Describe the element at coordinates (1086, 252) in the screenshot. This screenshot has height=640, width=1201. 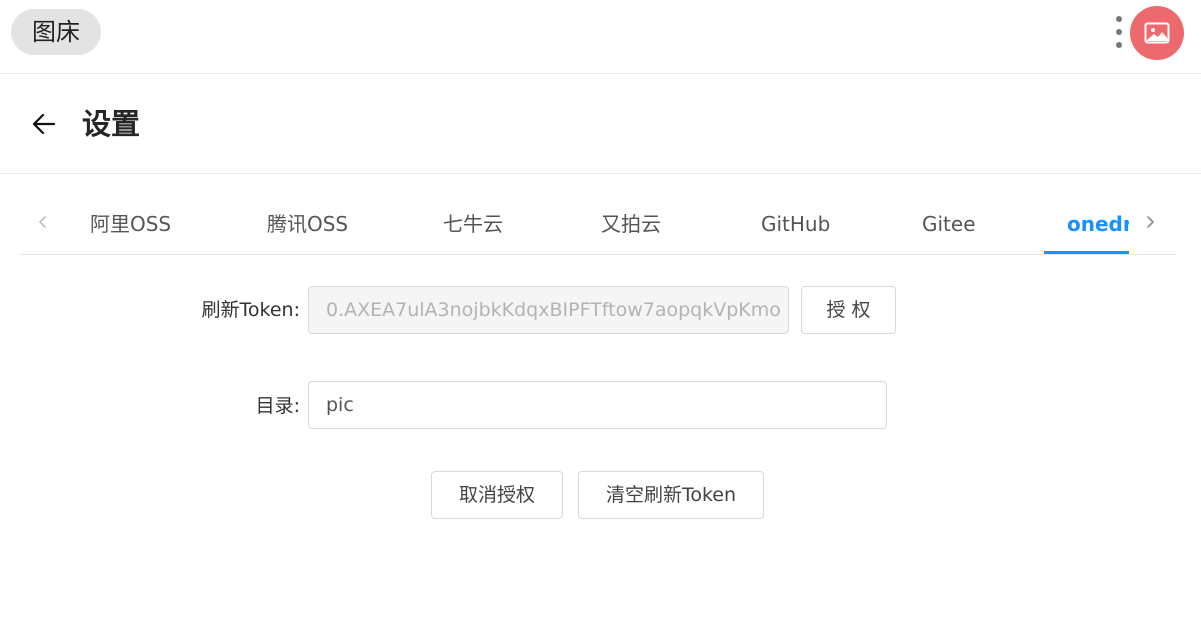
I see `active-tab-indicator` at that location.